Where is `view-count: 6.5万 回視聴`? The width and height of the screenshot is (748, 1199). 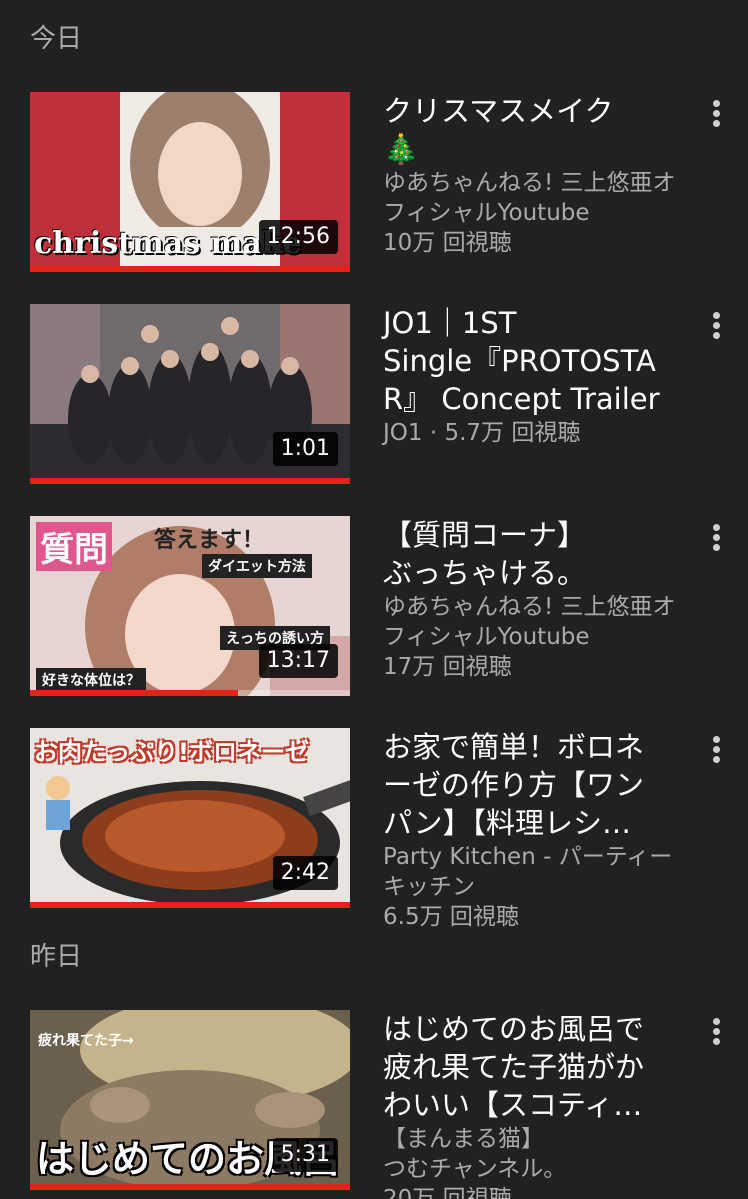 view-count: 6.5万 回視聴 is located at coordinates (451, 917).